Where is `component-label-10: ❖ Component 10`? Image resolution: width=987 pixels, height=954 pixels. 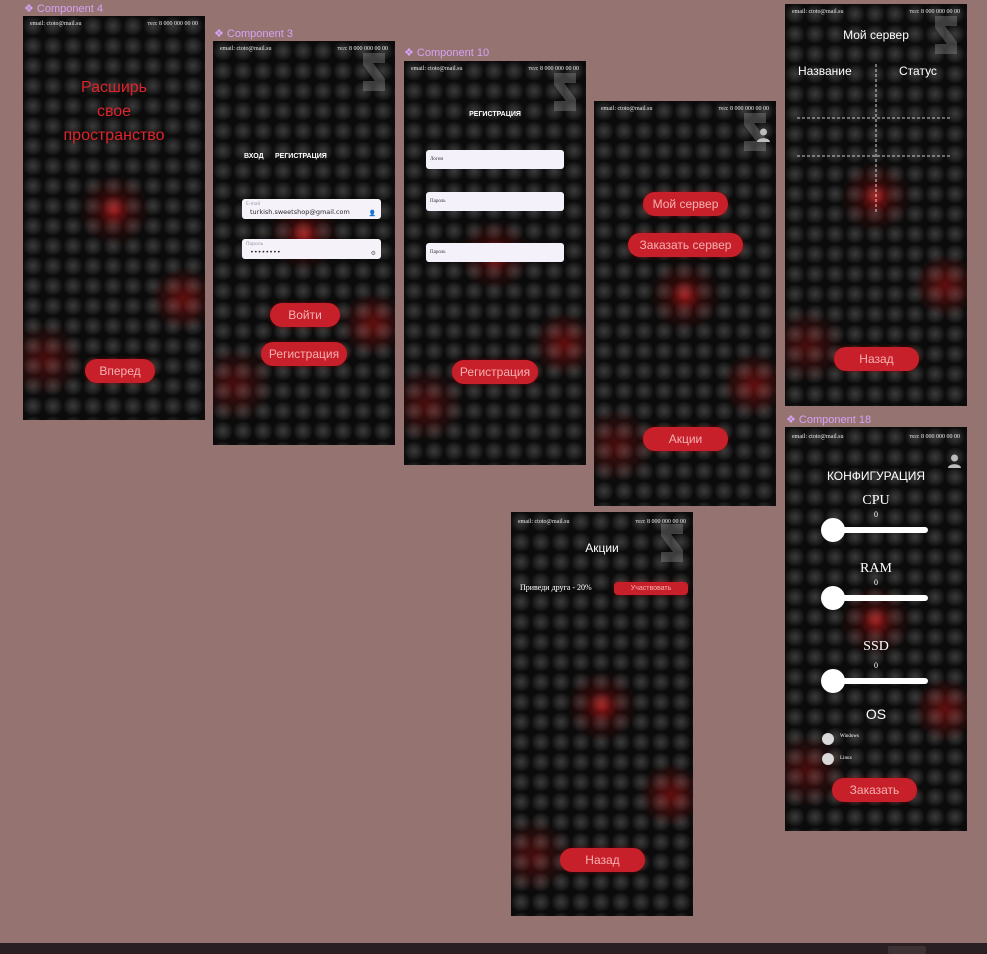 component-label-10: ❖ Component 10 is located at coordinates (447, 53).